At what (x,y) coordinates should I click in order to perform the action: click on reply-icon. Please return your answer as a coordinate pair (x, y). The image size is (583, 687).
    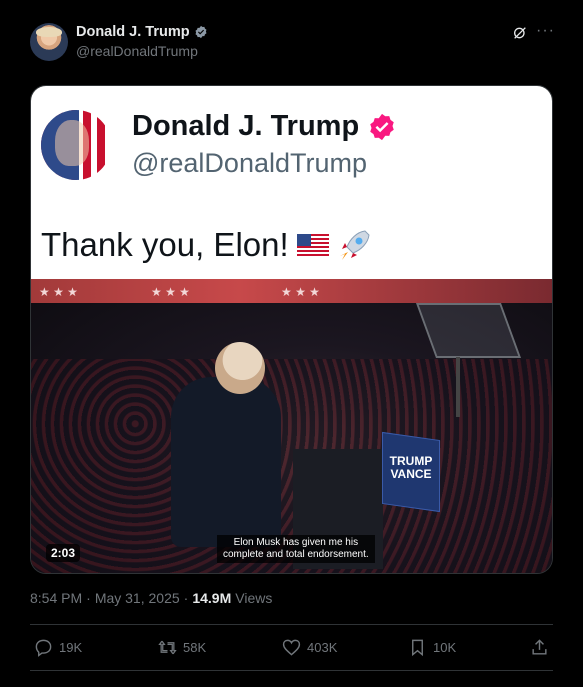
    Looking at the image, I should click on (43, 648).